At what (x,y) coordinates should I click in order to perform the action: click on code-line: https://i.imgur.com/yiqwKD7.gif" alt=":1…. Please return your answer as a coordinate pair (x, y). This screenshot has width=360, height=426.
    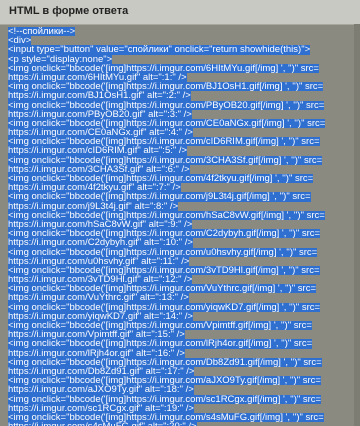
    Looking at the image, I should click on (180, 316).